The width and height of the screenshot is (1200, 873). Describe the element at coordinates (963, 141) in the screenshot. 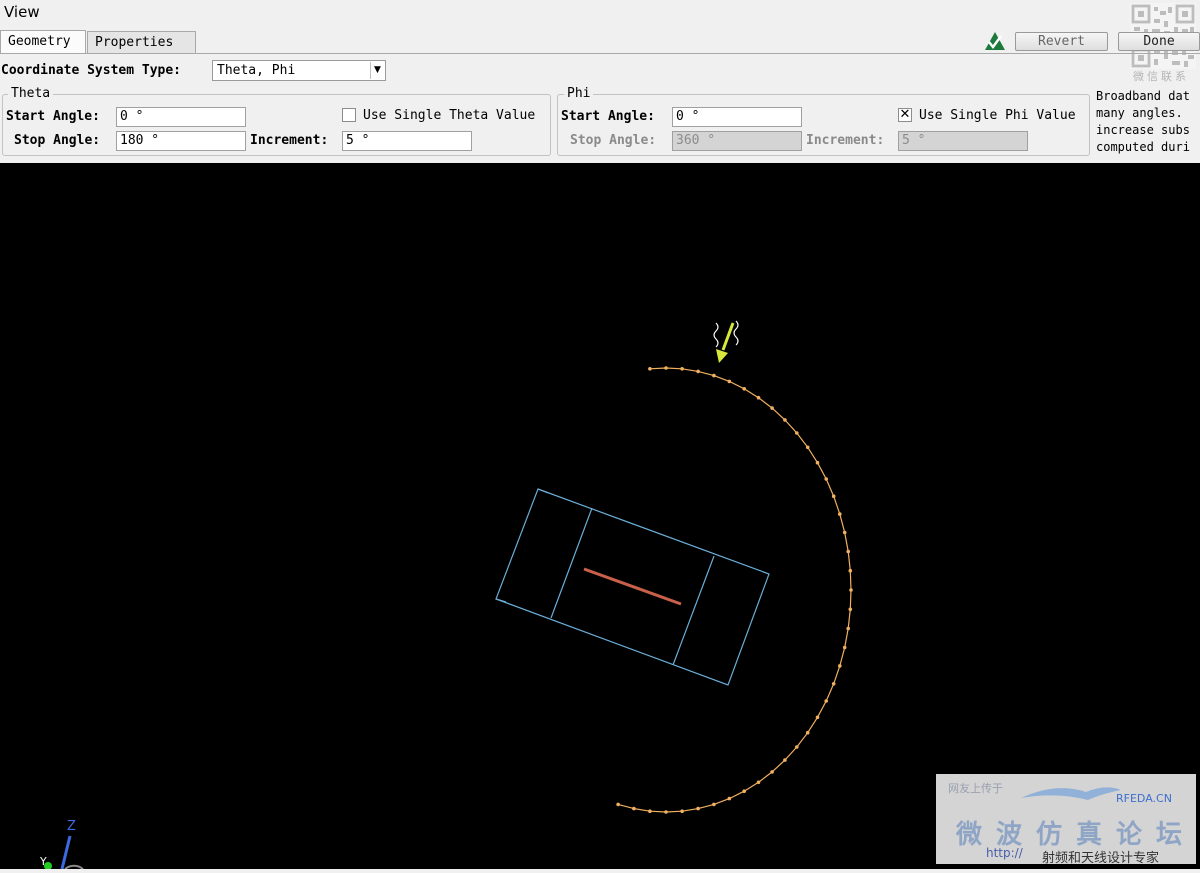

I see `phi-increment-input: 5 °` at that location.